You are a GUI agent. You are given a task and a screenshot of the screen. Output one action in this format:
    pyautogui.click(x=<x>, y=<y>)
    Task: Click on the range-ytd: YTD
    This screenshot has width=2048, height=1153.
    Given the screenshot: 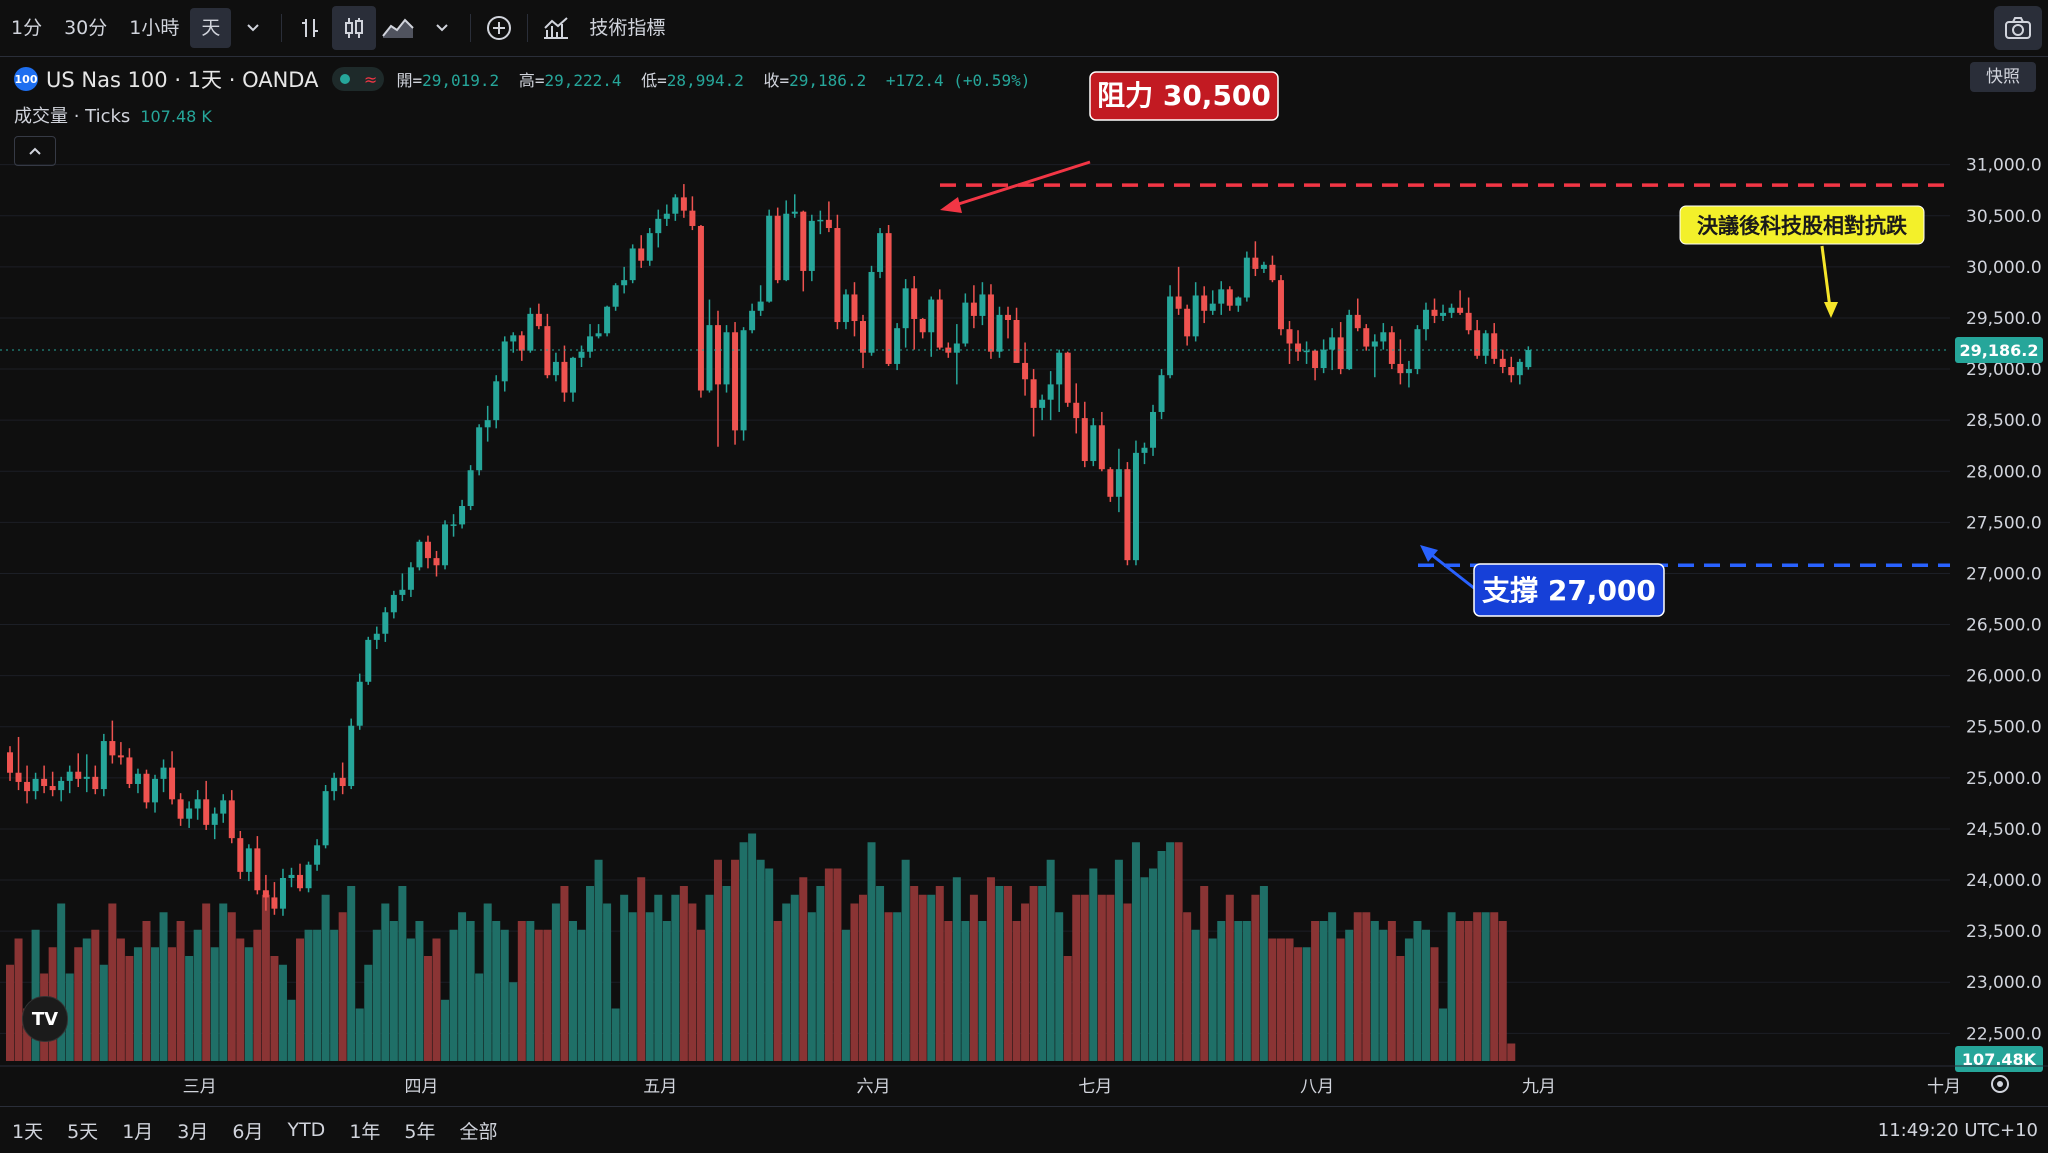 What is the action you would take?
    pyautogui.click(x=306, y=1130)
    